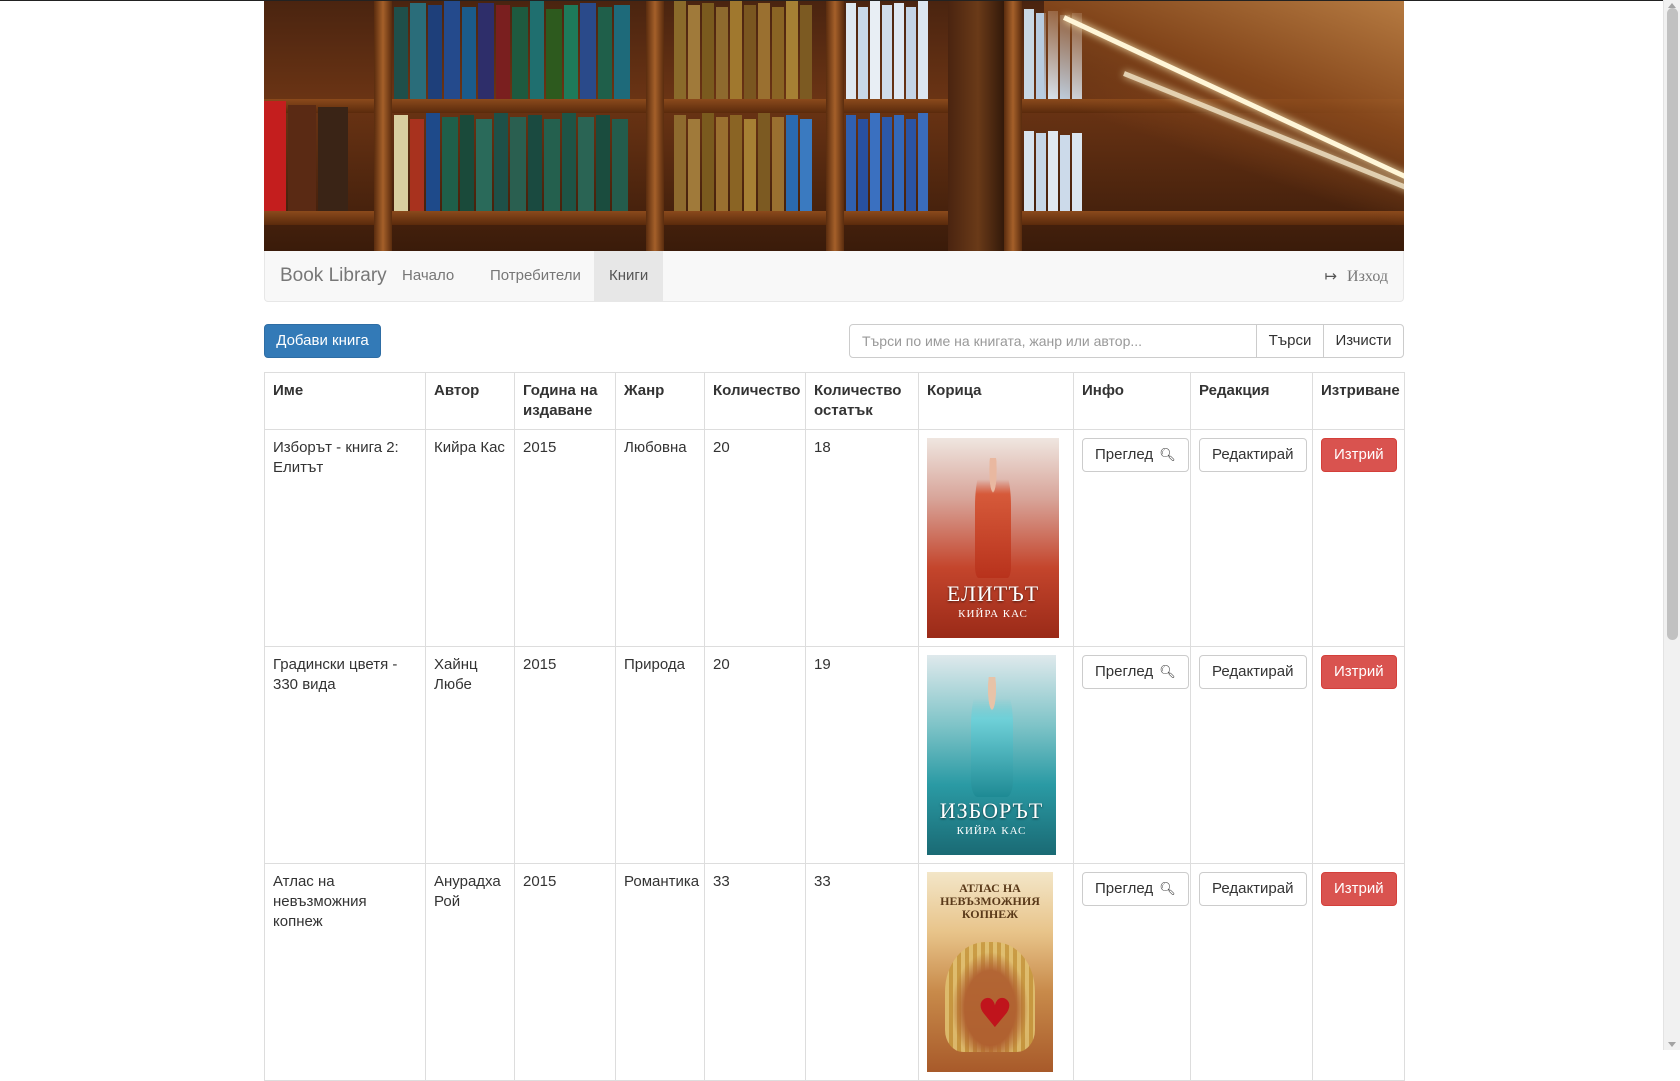  What do you see at coordinates (470, 972) in the screenshot?
I see `book-author: Анурадха Рой` at bounding box center [470, 972].